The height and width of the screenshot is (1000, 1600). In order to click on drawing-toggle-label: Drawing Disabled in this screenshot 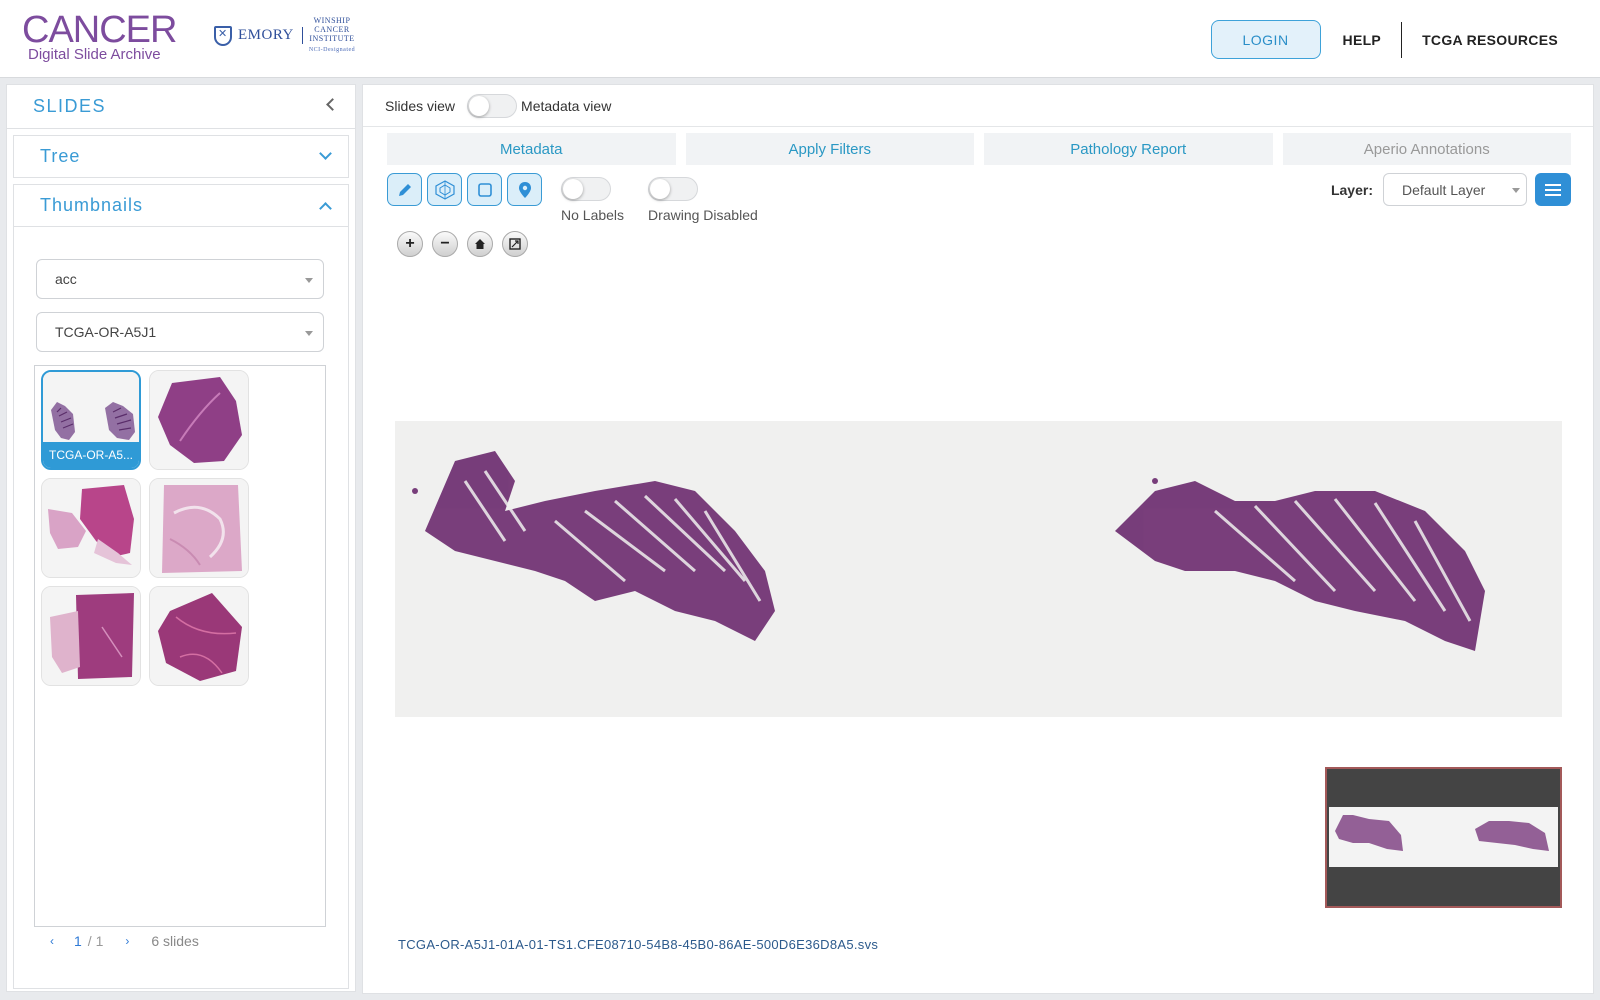, I will do `click(703, 215)`.